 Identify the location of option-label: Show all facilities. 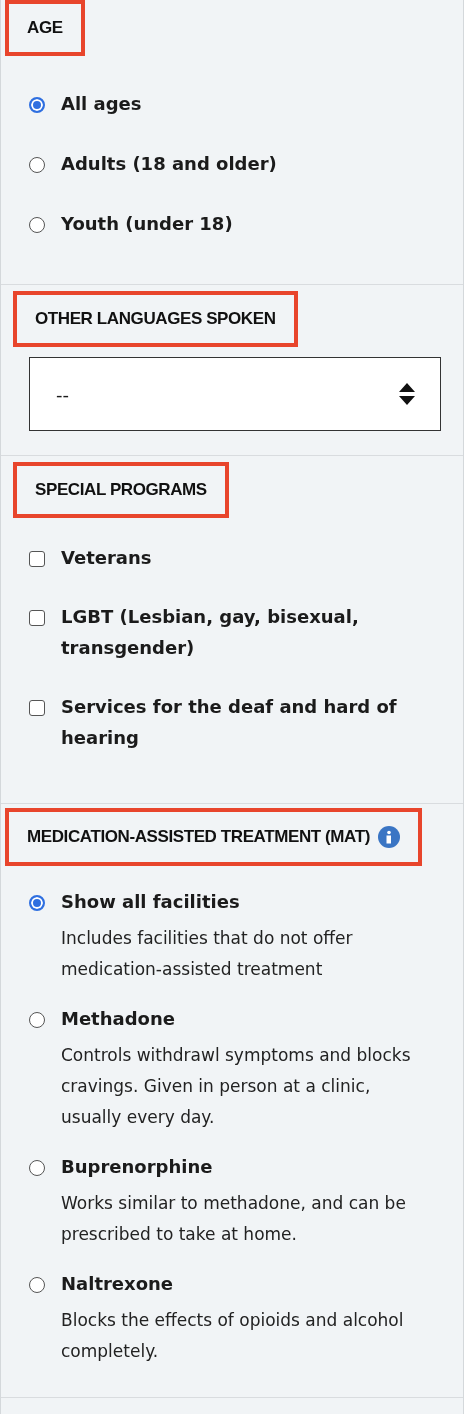
(151, 902).